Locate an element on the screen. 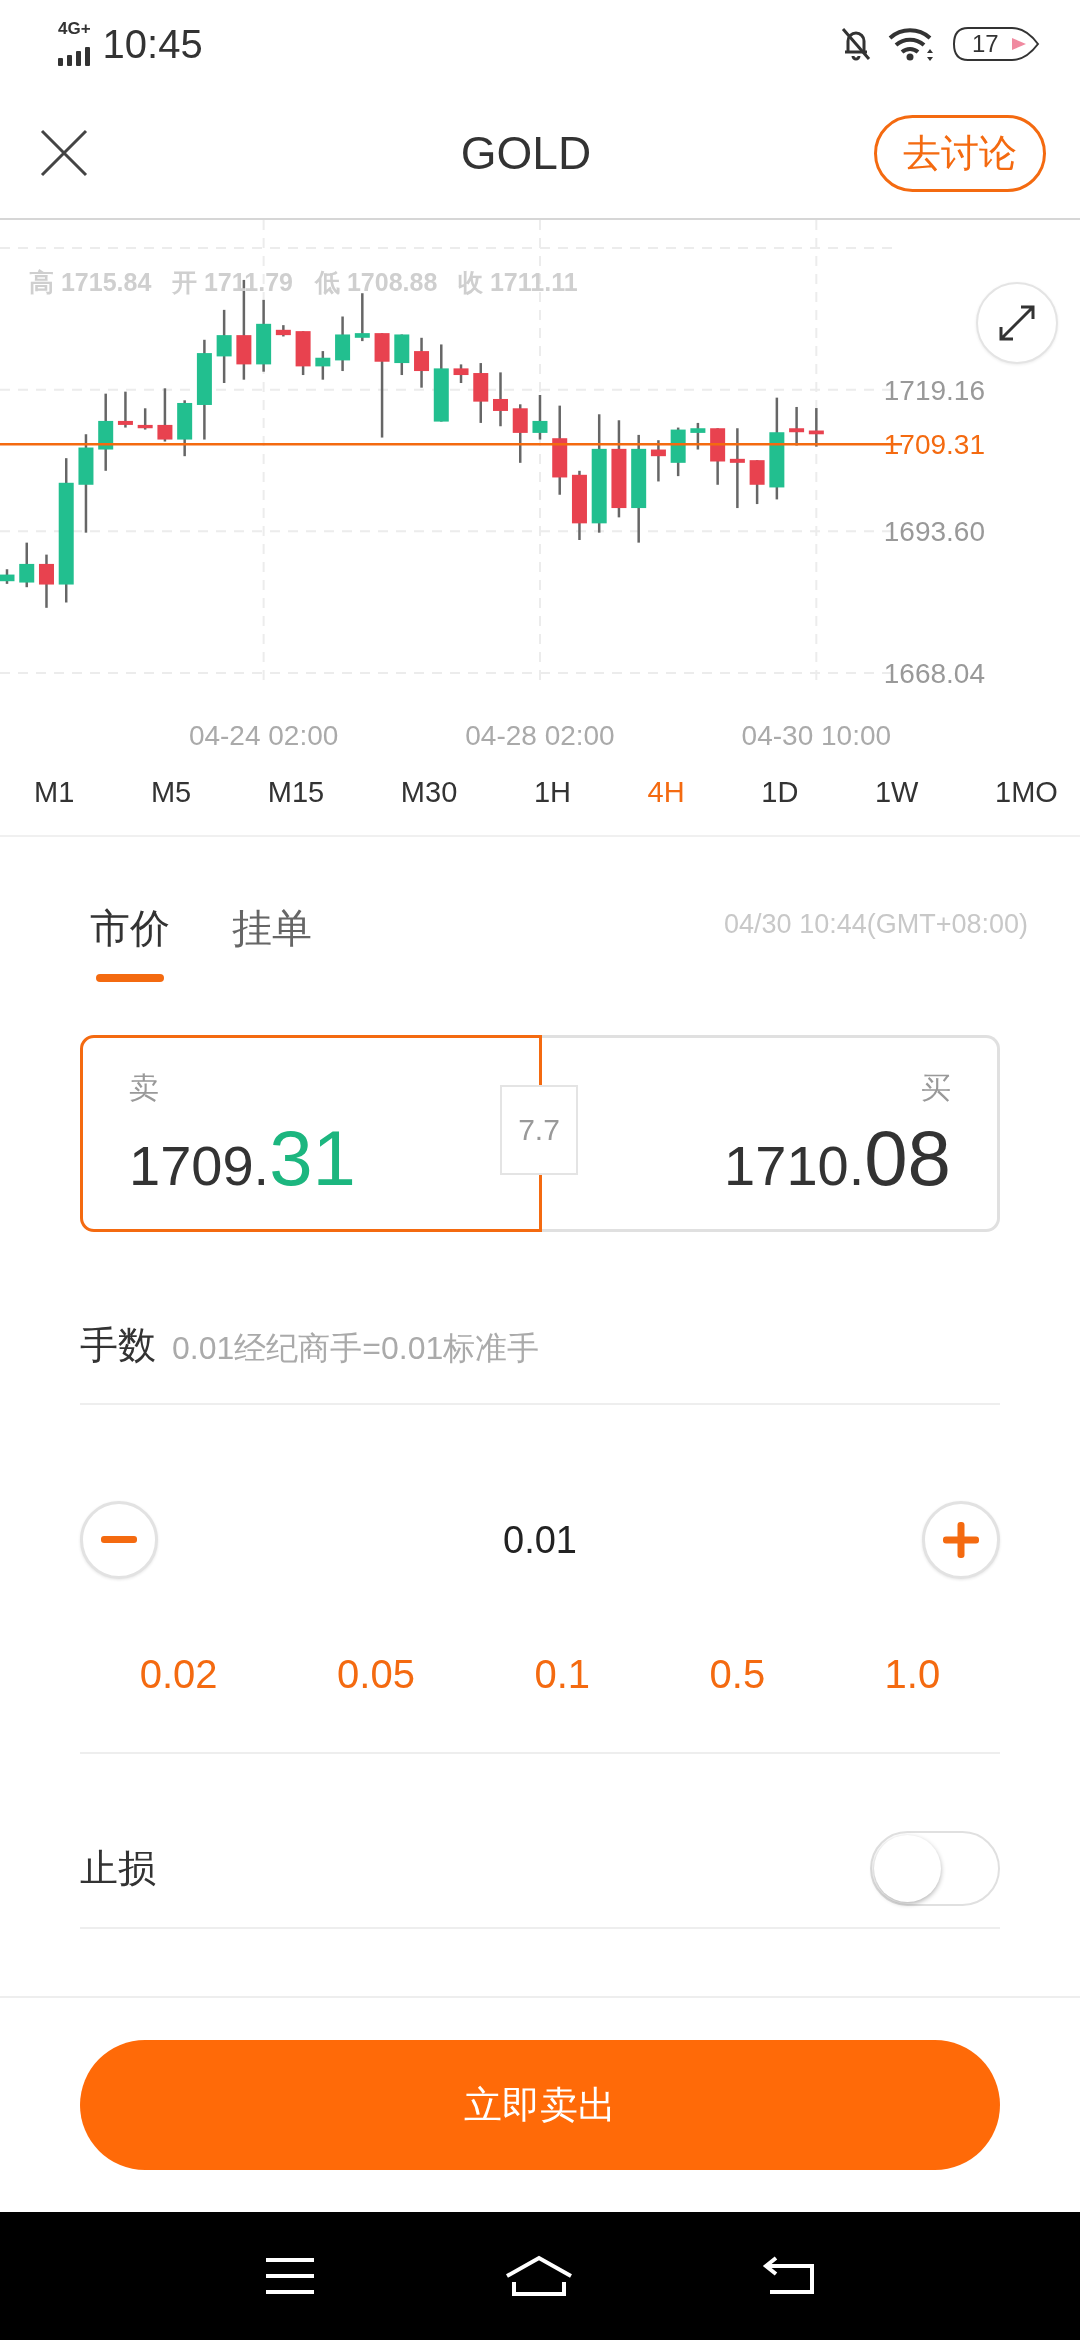 This screenshot has width=1080, height=2340. time-label: 04-30 10:00 is located at coordinates (816, 735).